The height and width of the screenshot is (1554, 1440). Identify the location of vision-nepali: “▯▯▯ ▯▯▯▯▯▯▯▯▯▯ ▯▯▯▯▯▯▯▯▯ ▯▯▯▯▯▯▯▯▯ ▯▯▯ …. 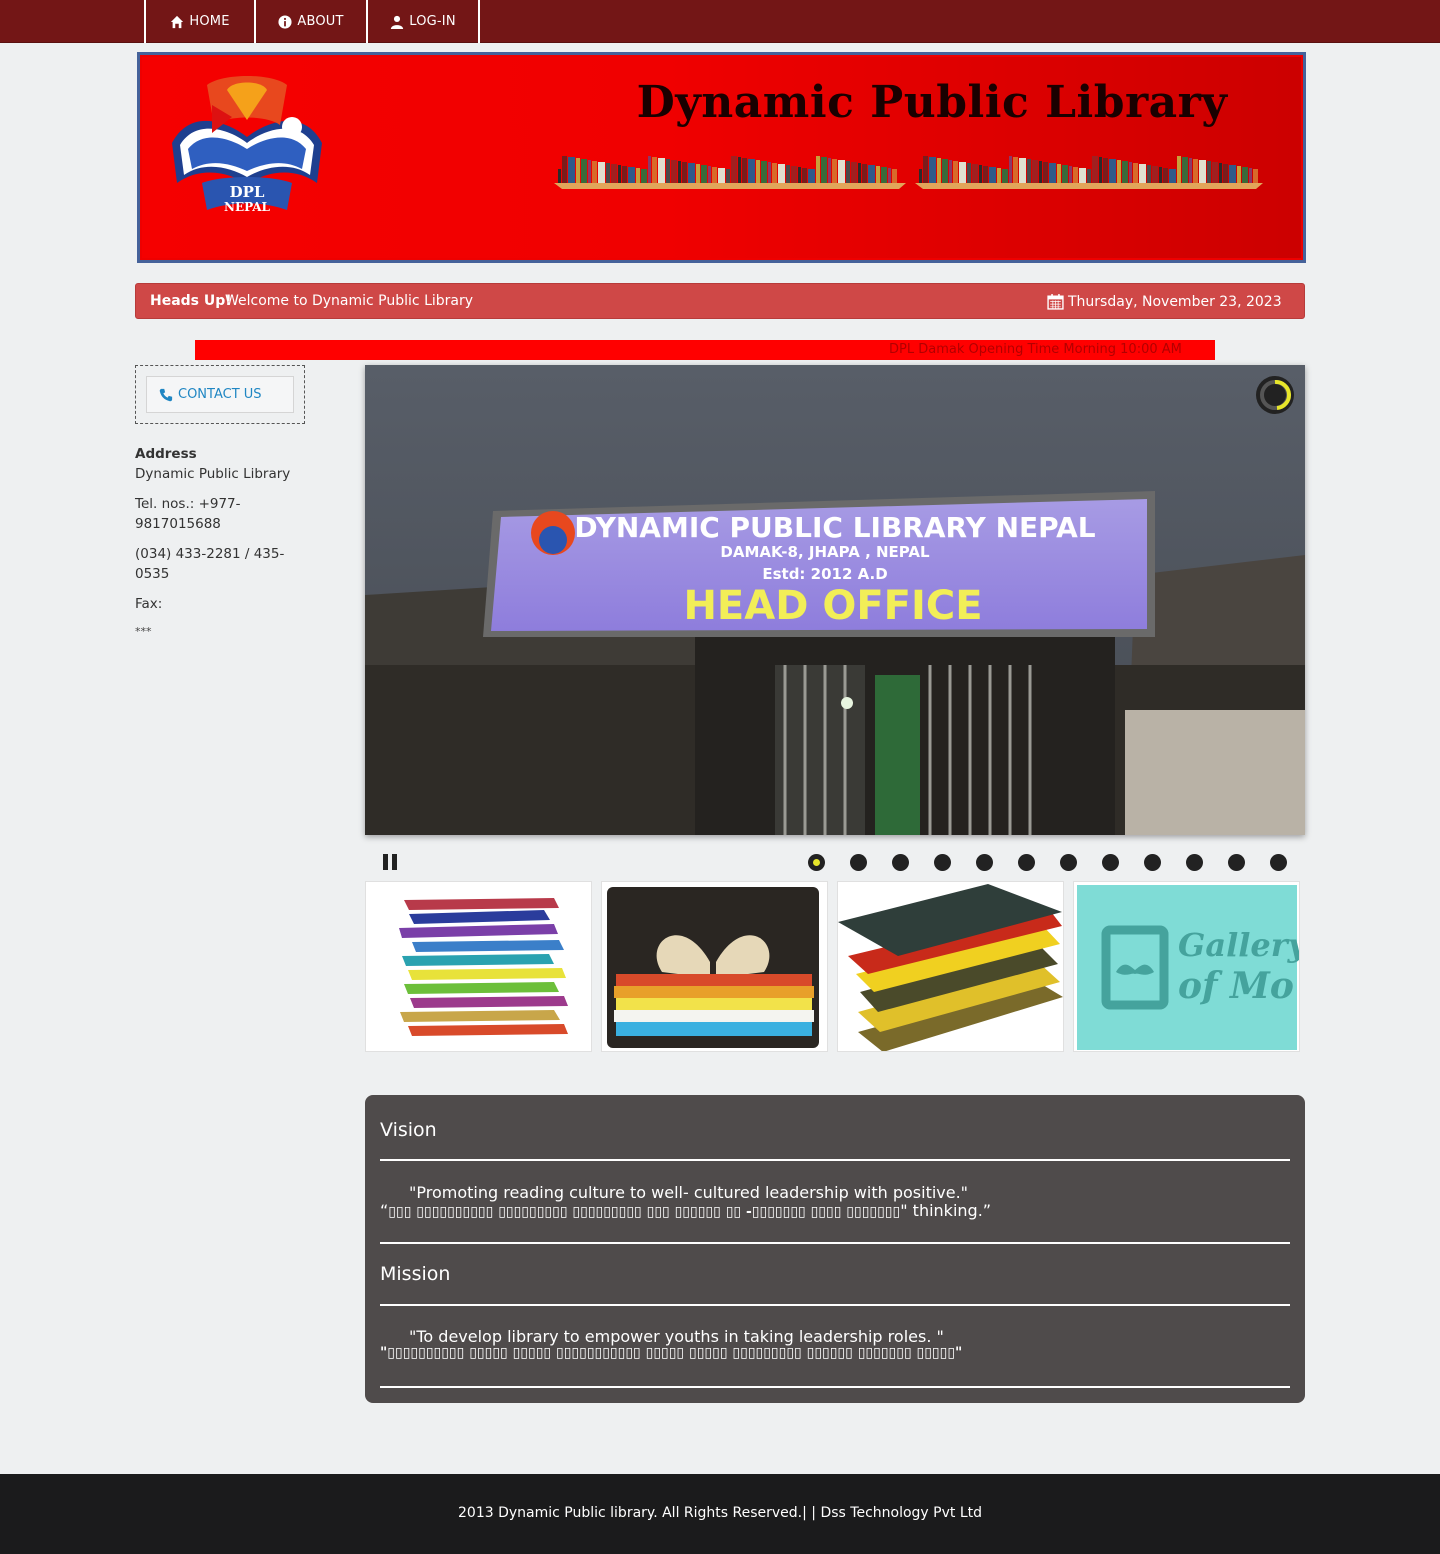
(685, 1210).